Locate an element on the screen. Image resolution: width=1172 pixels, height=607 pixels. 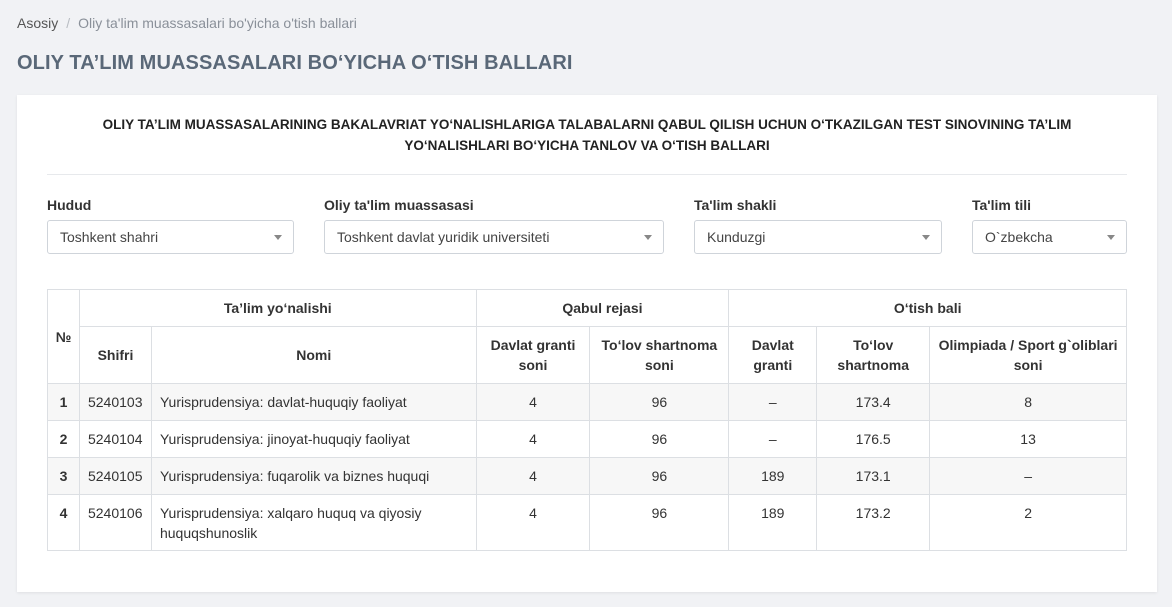
filter-hudud-label: Hudud is located at coordinates (69, 205).